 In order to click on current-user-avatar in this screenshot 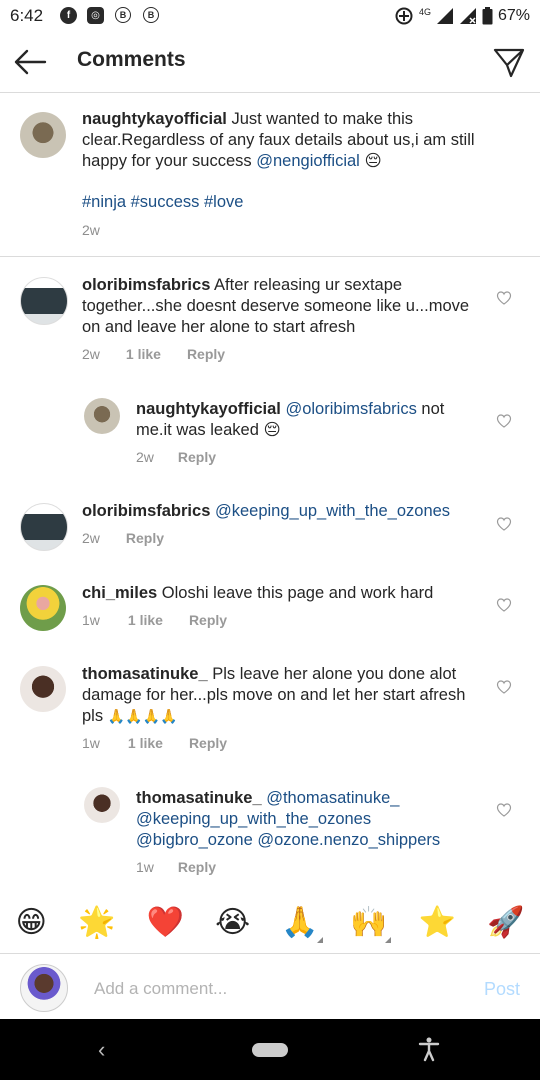, I will do `click(44, 988)`.